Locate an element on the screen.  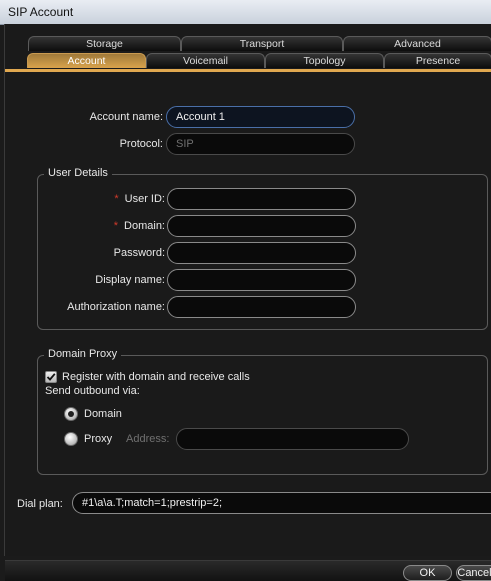
address-label: Address: is located at coordinates (148, 439).